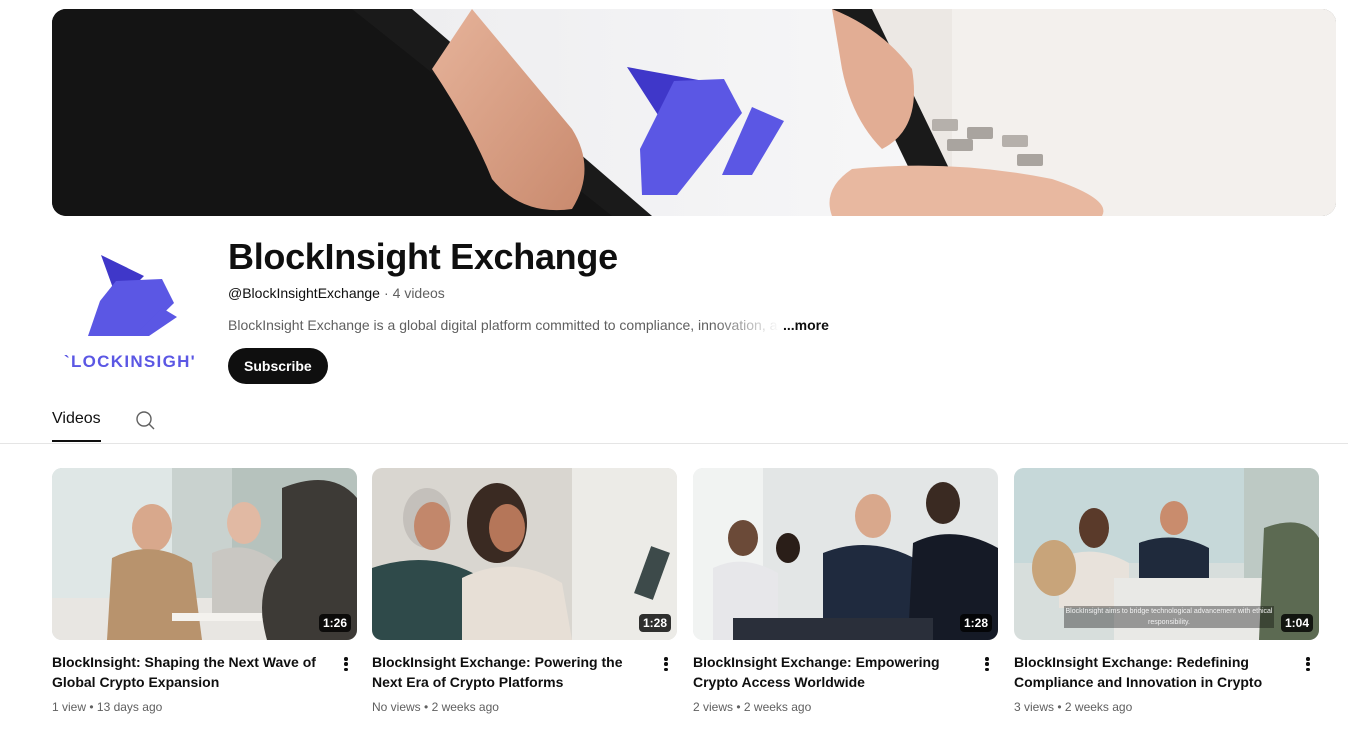  What do you see at coordinates (304, 293) in the screenshot?
I see `channel-handle: @BlockInsightExchange` at bounding box center [304, 293].